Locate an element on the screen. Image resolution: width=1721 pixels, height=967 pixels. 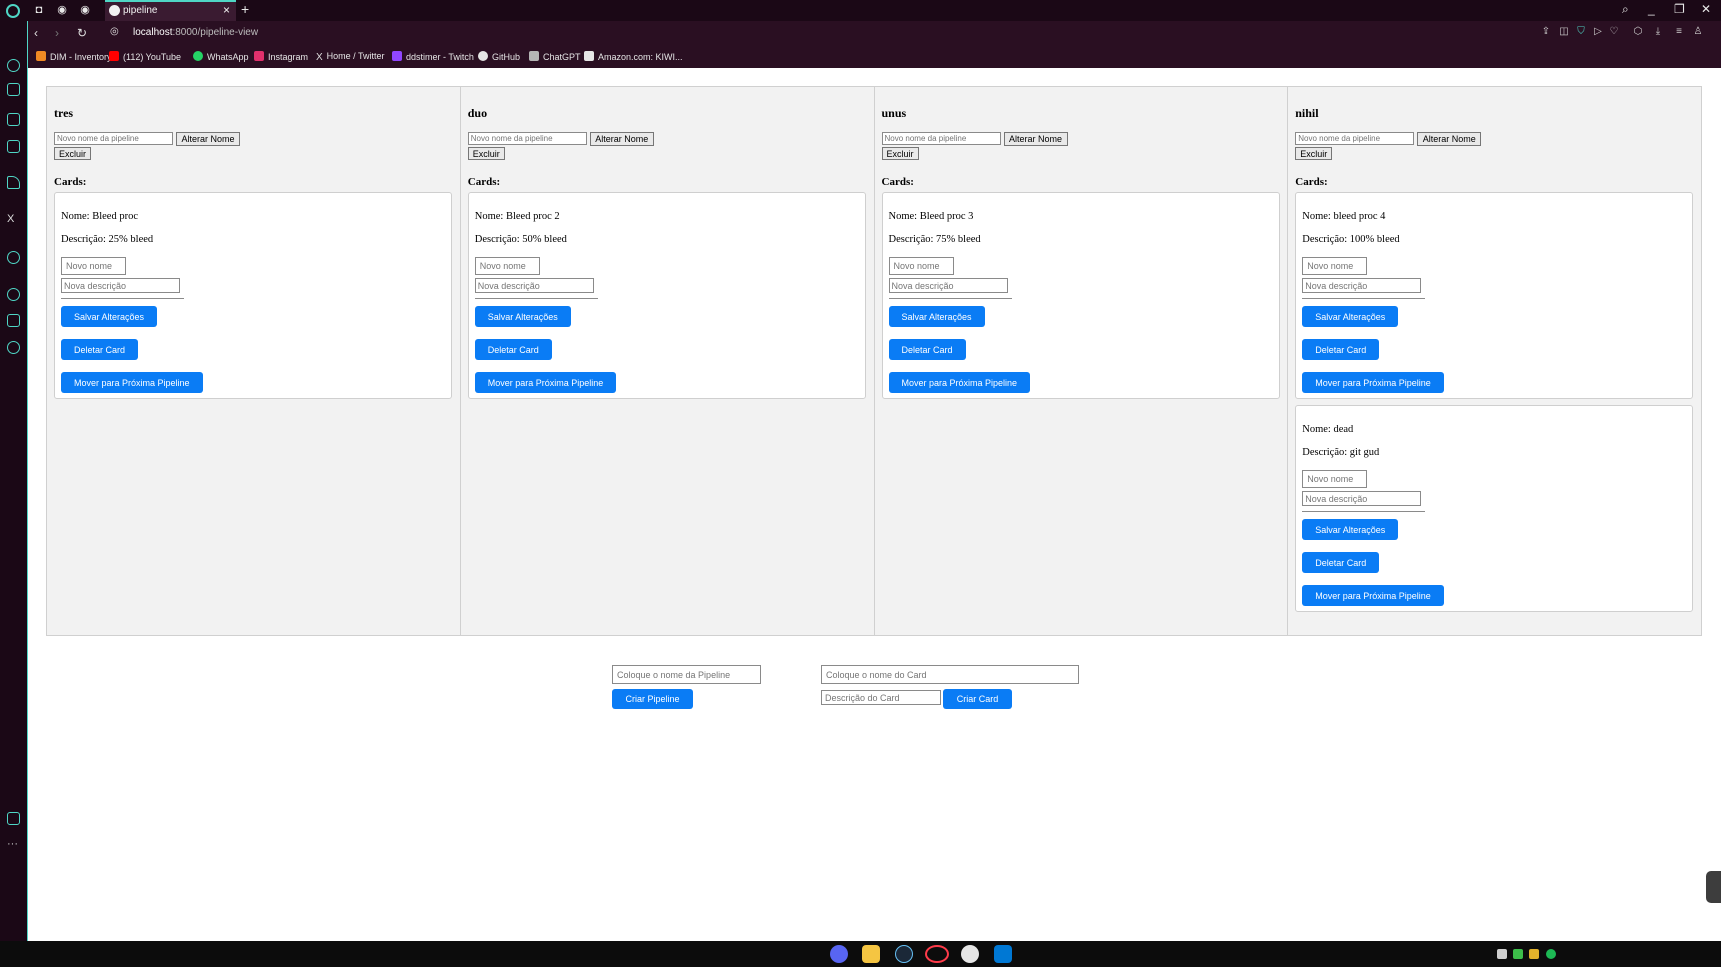
heart-icon: ♡ is located at coordinates (1614, 32).